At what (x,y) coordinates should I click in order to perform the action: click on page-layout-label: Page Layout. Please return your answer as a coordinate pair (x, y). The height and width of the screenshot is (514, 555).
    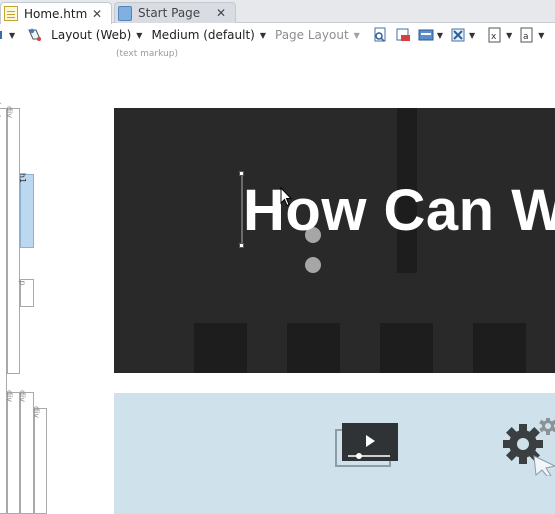
    Looking at the image, I should click on (312, 35).